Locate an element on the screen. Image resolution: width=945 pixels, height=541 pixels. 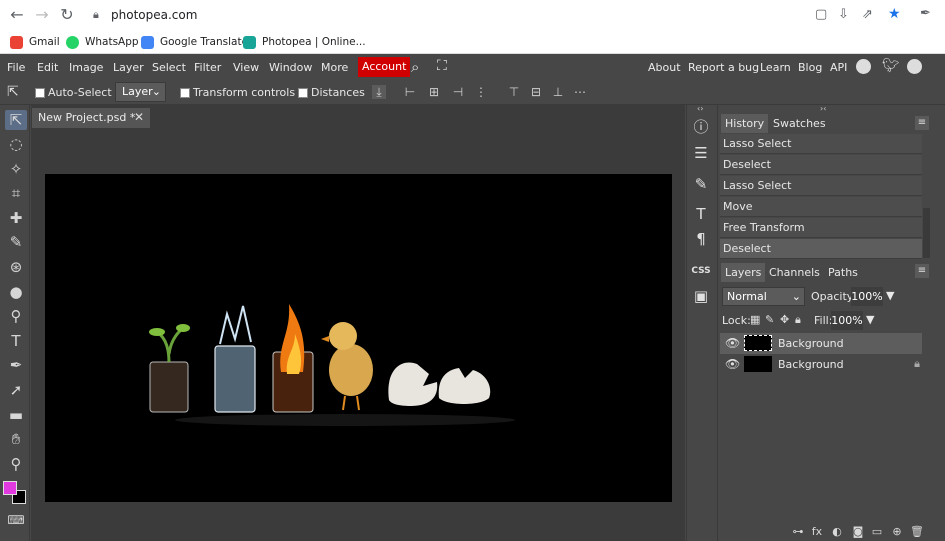
menu-about: About is located at coordinates (664, 67).